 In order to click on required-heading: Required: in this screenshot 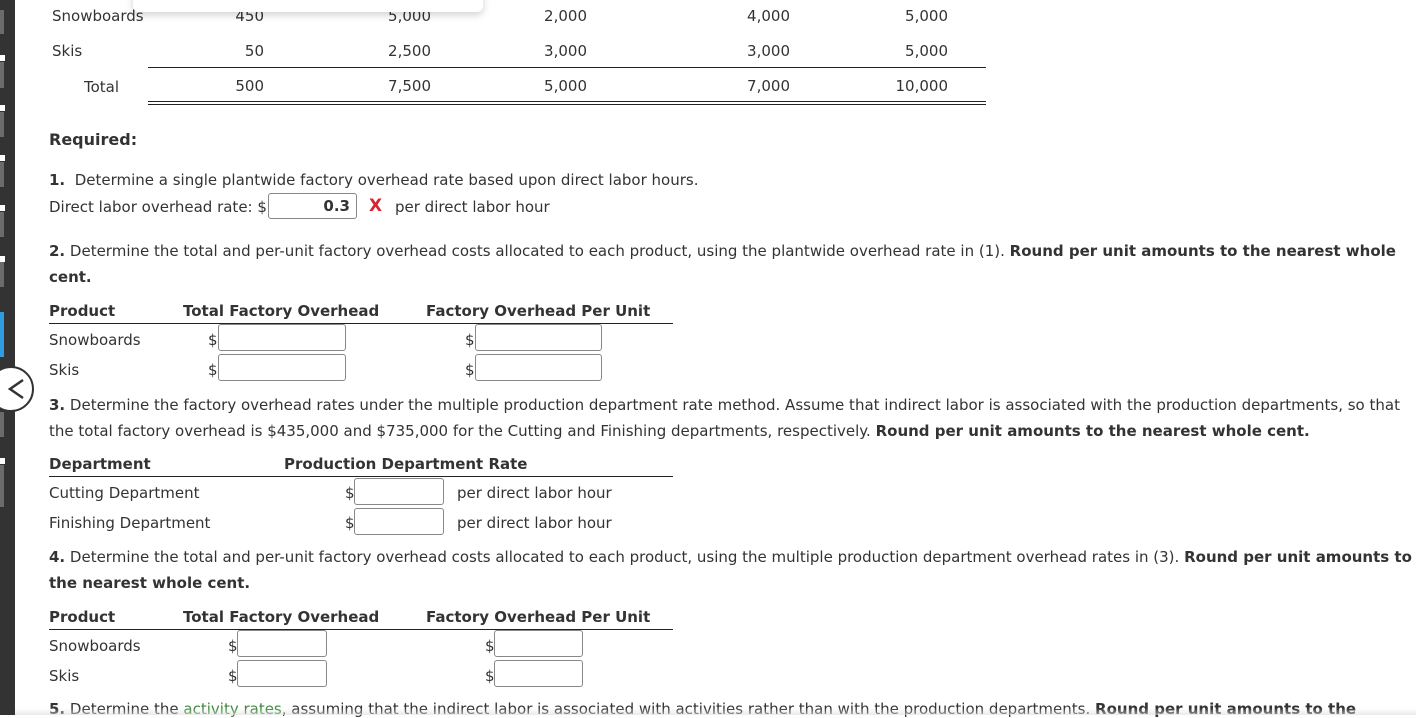, I will do `click(93, 139)`.